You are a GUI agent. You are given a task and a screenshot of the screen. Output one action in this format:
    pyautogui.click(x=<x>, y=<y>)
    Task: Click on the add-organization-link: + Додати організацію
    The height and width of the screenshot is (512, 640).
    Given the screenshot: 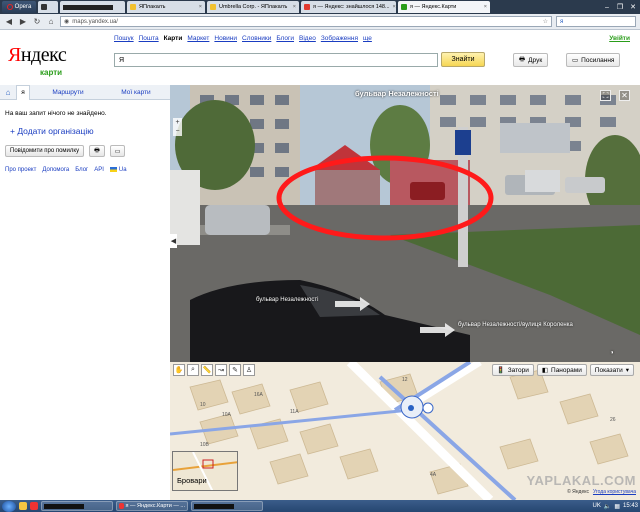 What is the action you would take?
    pyautogui.click(x=90, y=131)
    